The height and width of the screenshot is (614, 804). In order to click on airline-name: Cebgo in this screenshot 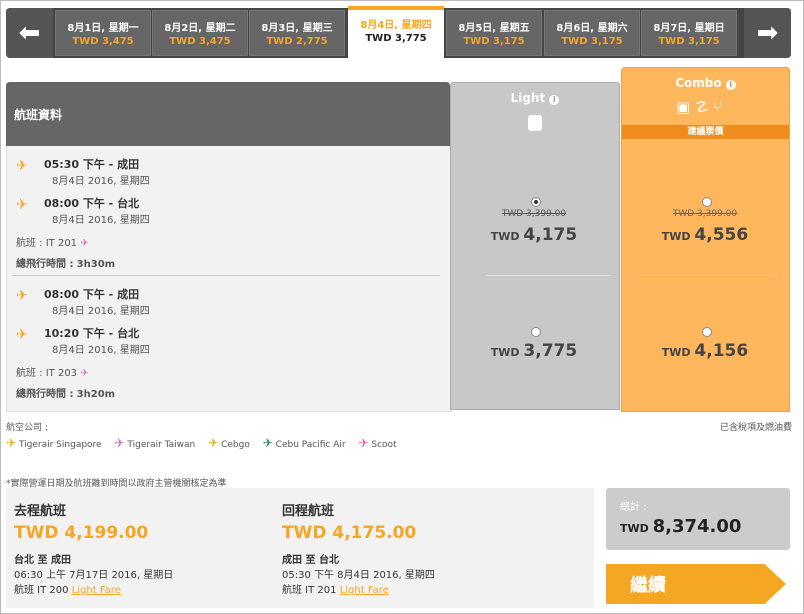, I will do `click(235, 445)`.